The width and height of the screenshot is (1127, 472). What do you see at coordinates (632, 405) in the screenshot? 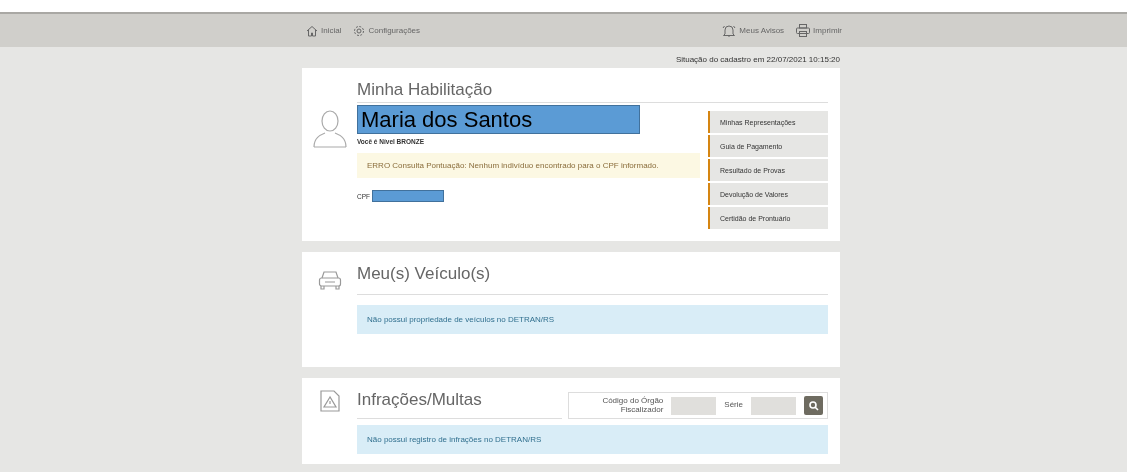
I see `field-label: Código do Órgão Fiscalizador` at bounding box center [632, 405].